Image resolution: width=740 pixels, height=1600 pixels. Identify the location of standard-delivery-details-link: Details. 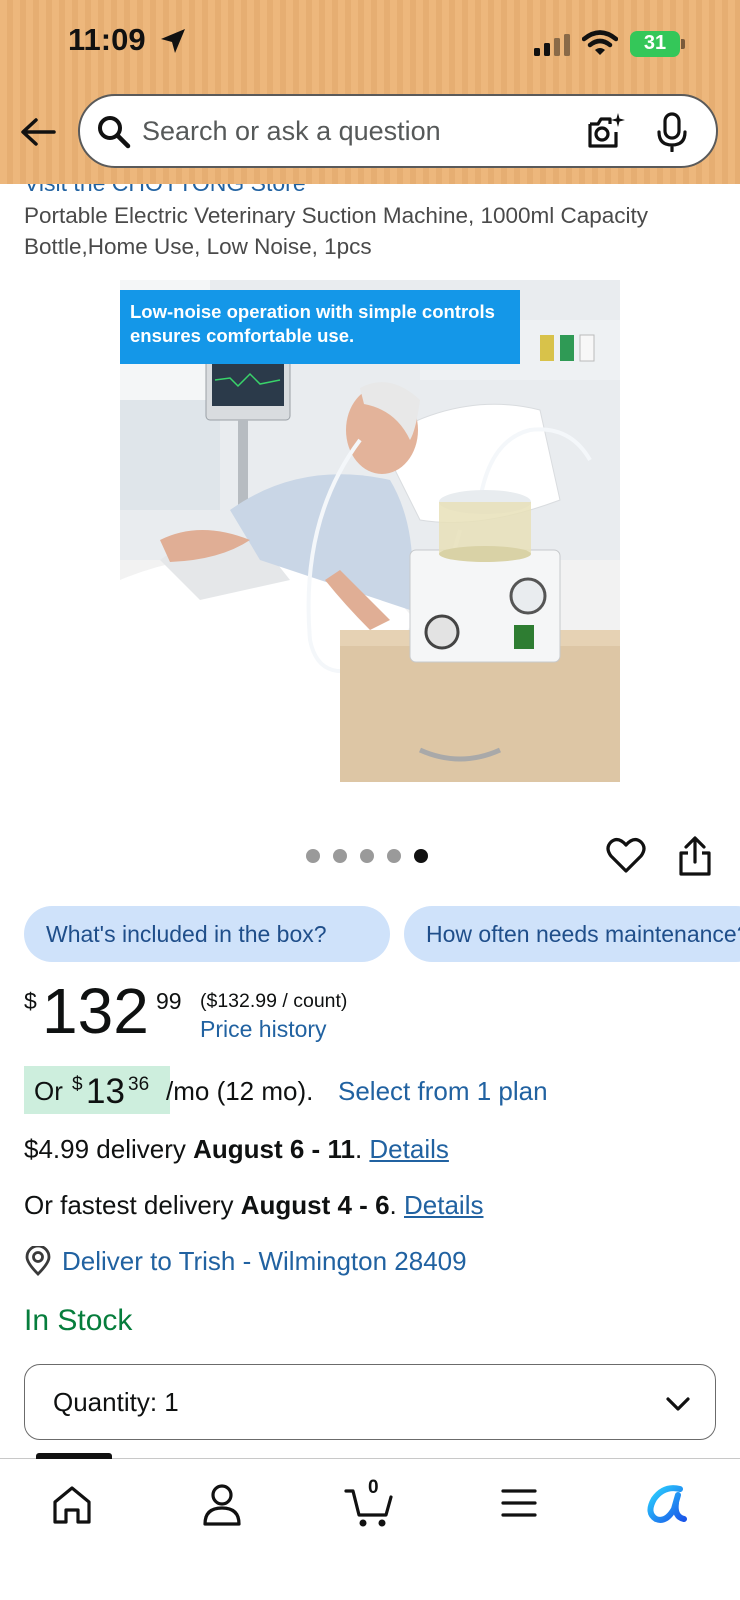
(408, 1149).